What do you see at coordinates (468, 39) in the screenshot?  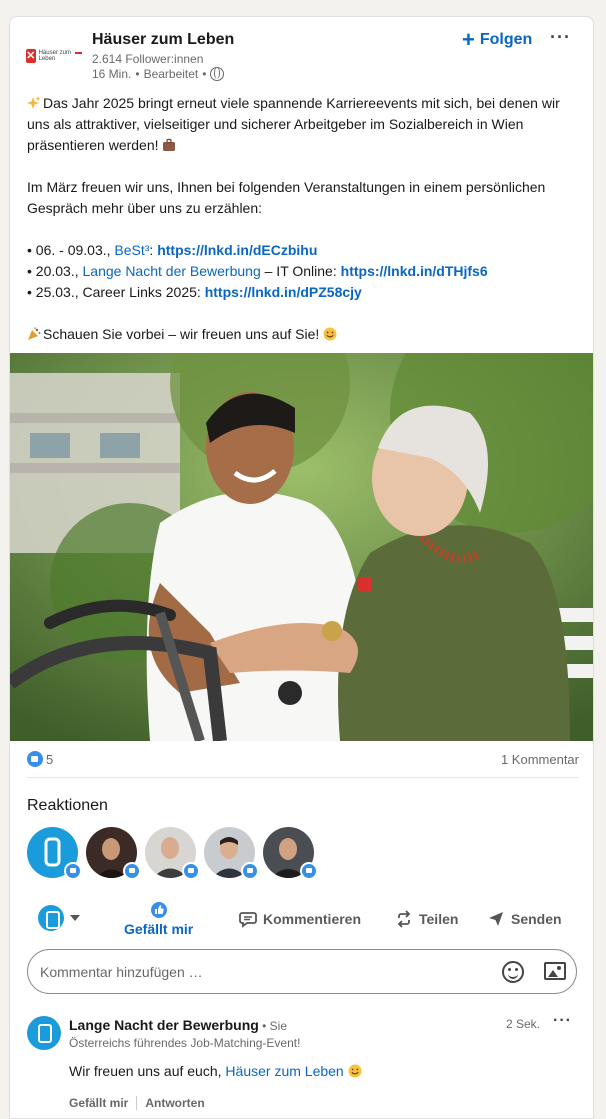 I see `plus-icon: +` at bounding box center [468, 39].